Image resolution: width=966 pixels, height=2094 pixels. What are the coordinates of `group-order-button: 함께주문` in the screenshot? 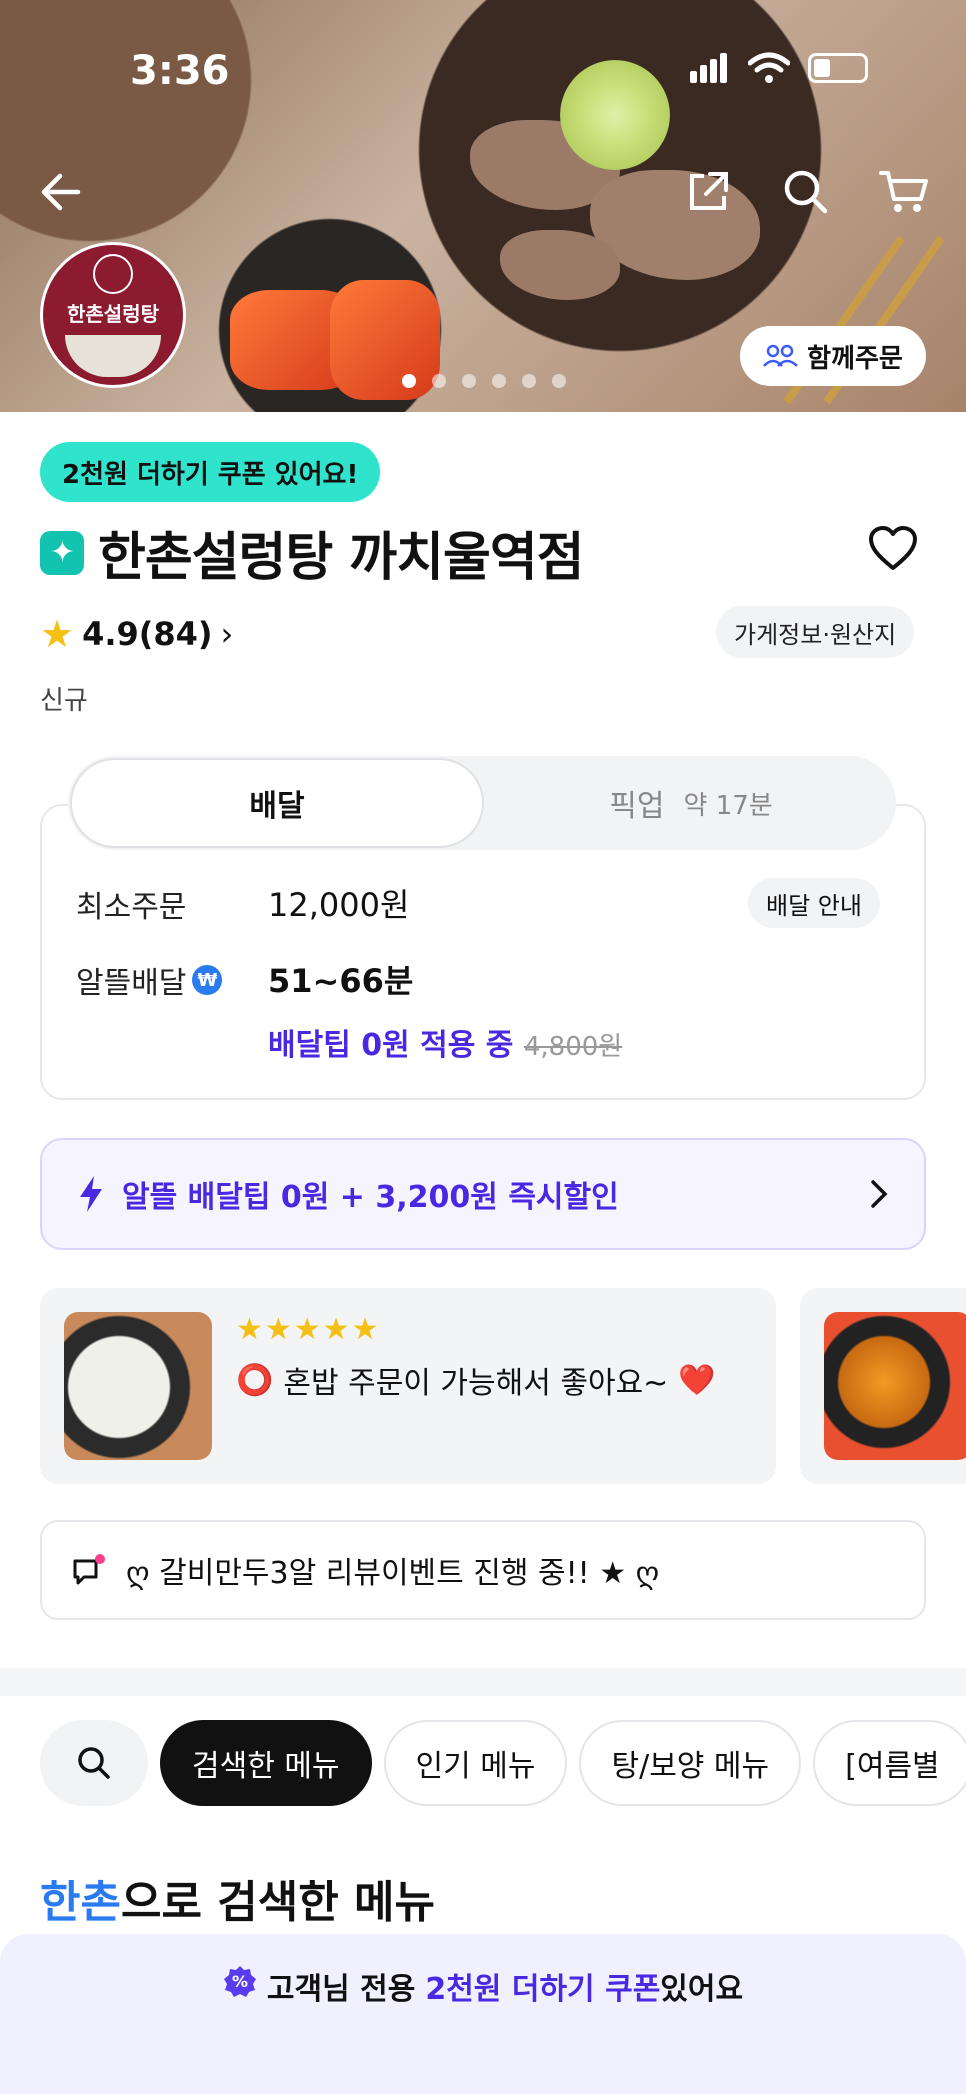 It's located at (833, 356).